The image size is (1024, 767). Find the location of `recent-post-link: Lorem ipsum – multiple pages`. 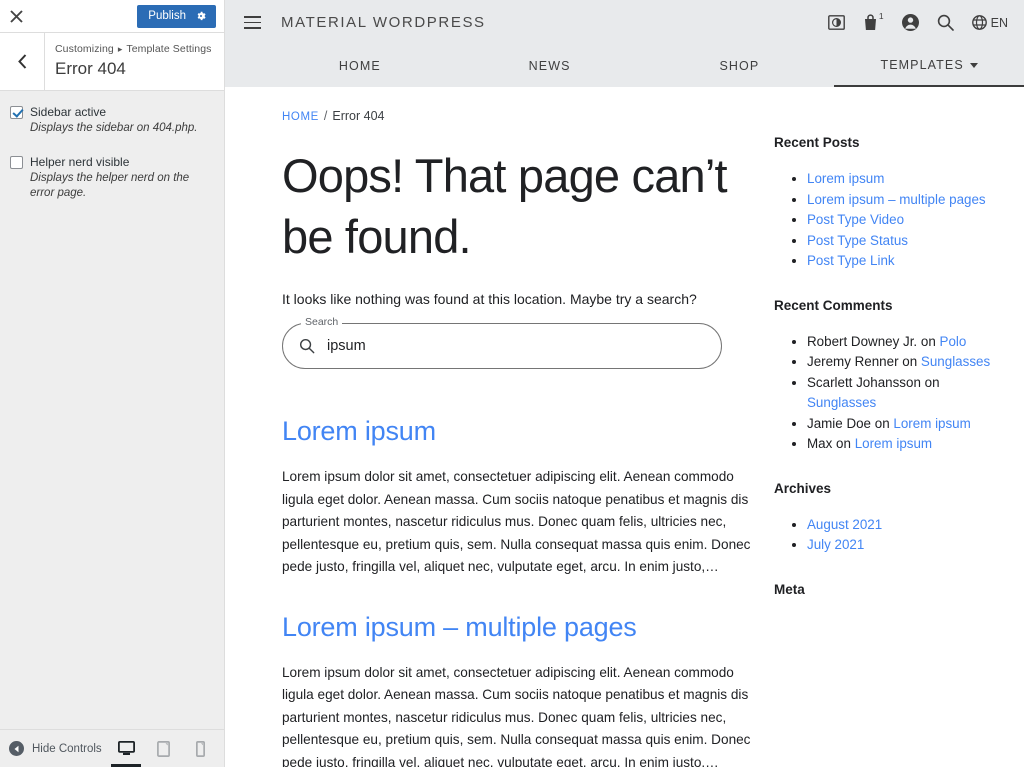

recent-post-link: Lorem ipsum – multiple pages is located at coordinates (896, 199).